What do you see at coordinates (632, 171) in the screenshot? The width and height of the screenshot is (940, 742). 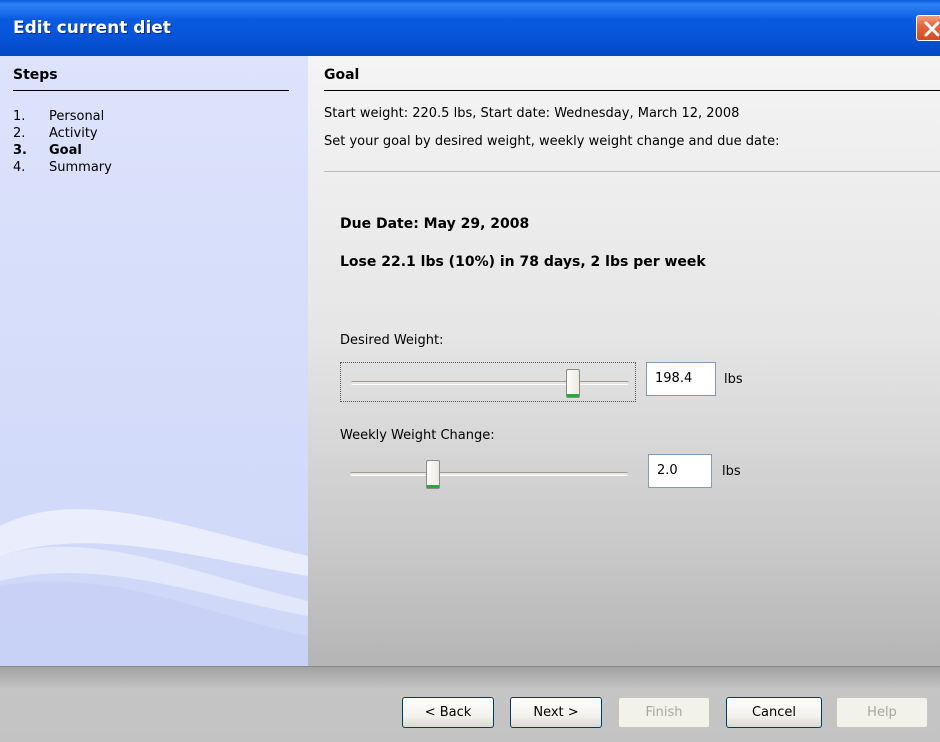 I see `section-divider` at bounding box center [632, 171].